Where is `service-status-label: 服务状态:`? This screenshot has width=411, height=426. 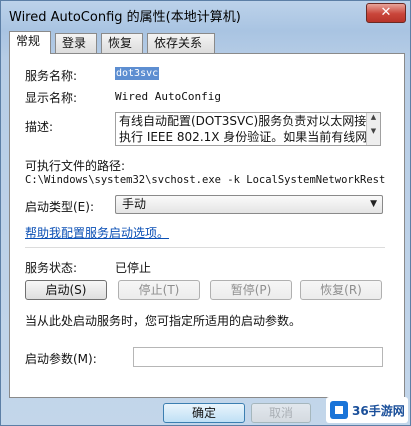 service-status-label: 服务状态: is located at coordinates (51, 268).